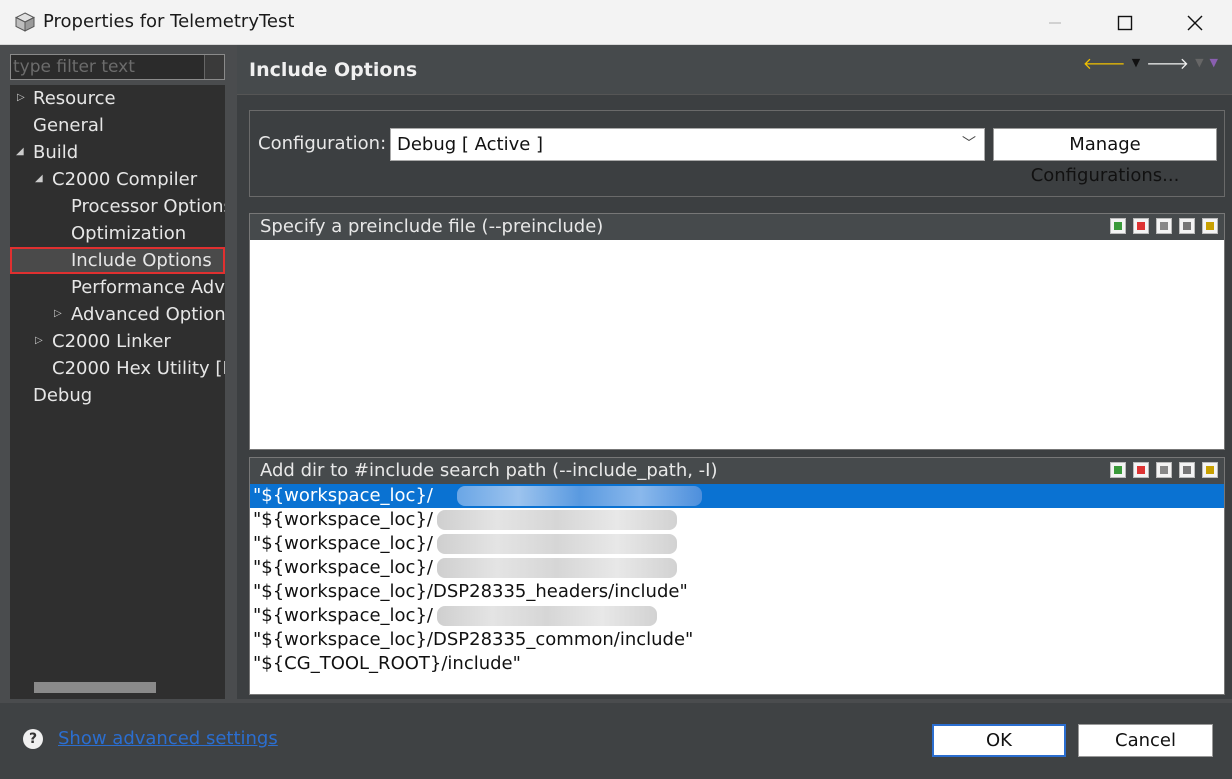 The height and width of the screenshot is (779, 1232). I want to click on sidebar-item-include-options: Include Options, so click(141, 260).